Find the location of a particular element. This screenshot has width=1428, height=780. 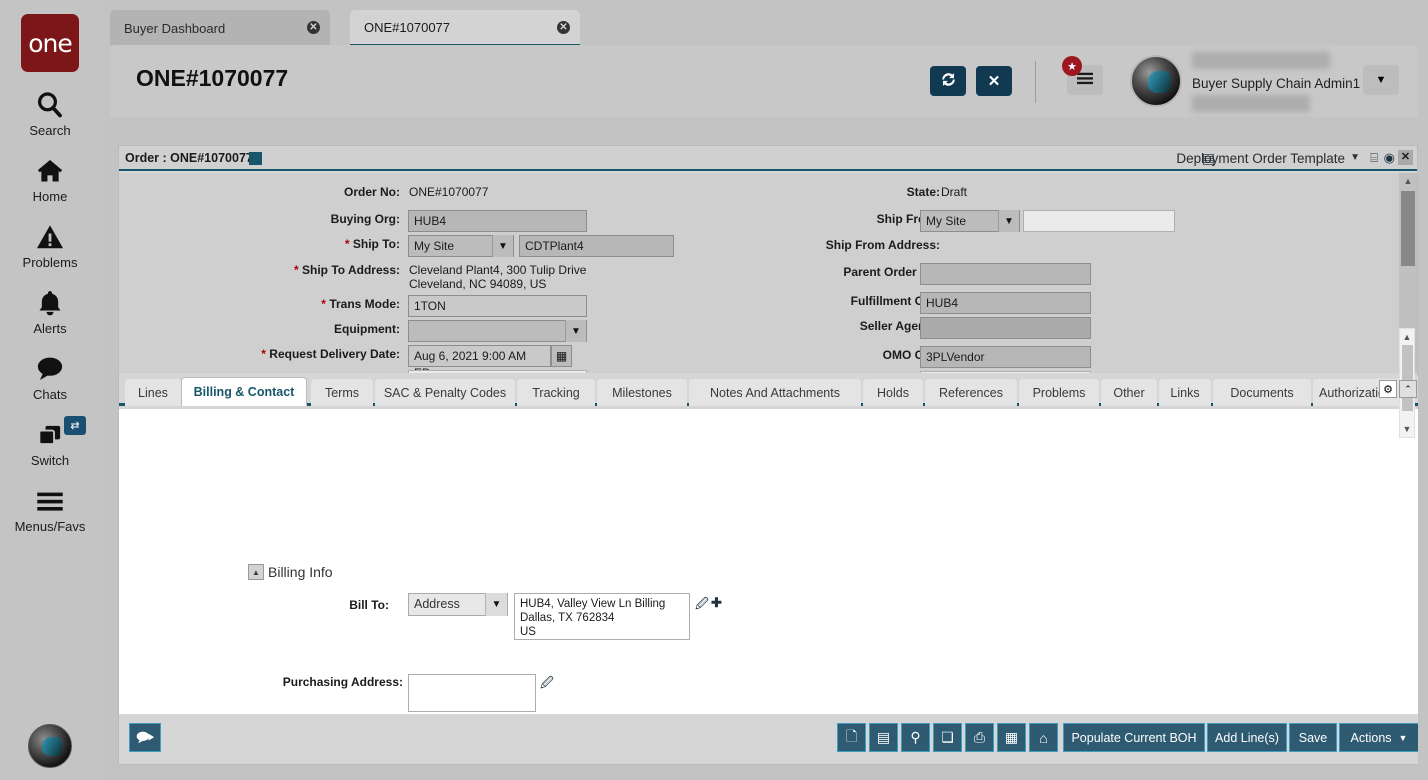

buying-org-input: HUB4 is located at coordinates (497, 221).